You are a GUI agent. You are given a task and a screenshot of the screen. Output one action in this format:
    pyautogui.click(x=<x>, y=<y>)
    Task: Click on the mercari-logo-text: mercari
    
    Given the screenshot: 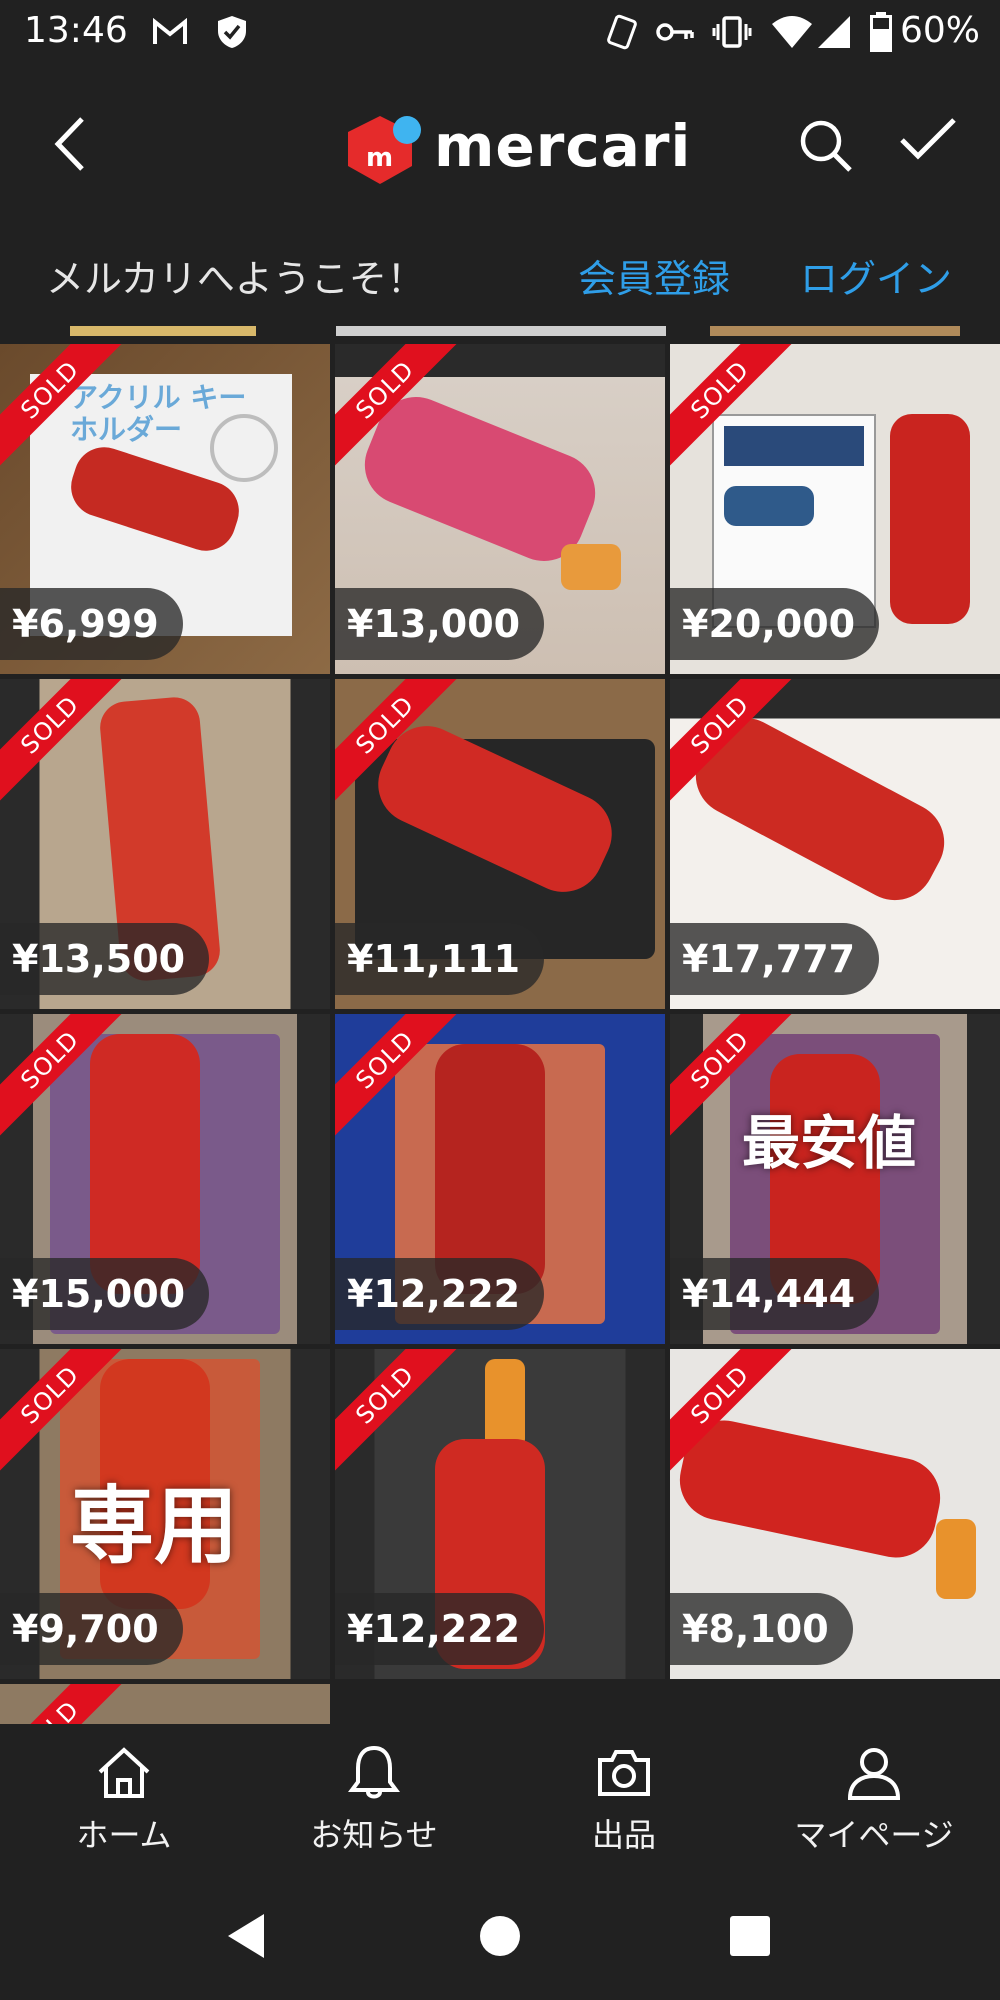 What is the action you would take?
    pyautogui.click(x=563, y=146)
    